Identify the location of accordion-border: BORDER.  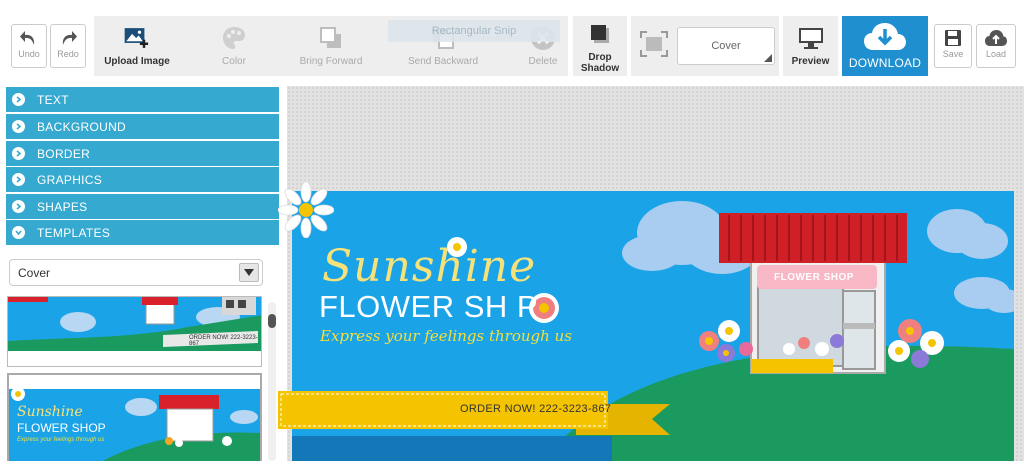
(142, 153).